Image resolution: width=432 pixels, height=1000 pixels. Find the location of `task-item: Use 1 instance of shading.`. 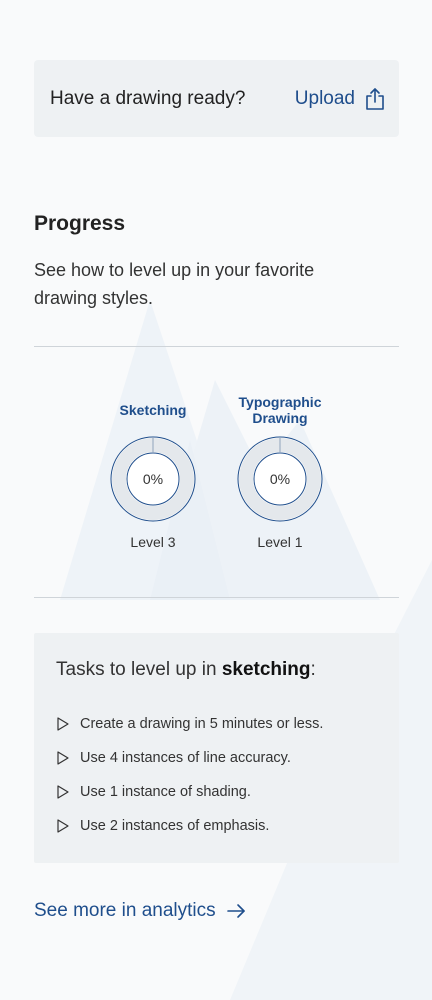

task-item: Use 1 instance of shading. is located at coordinates (216, 792).